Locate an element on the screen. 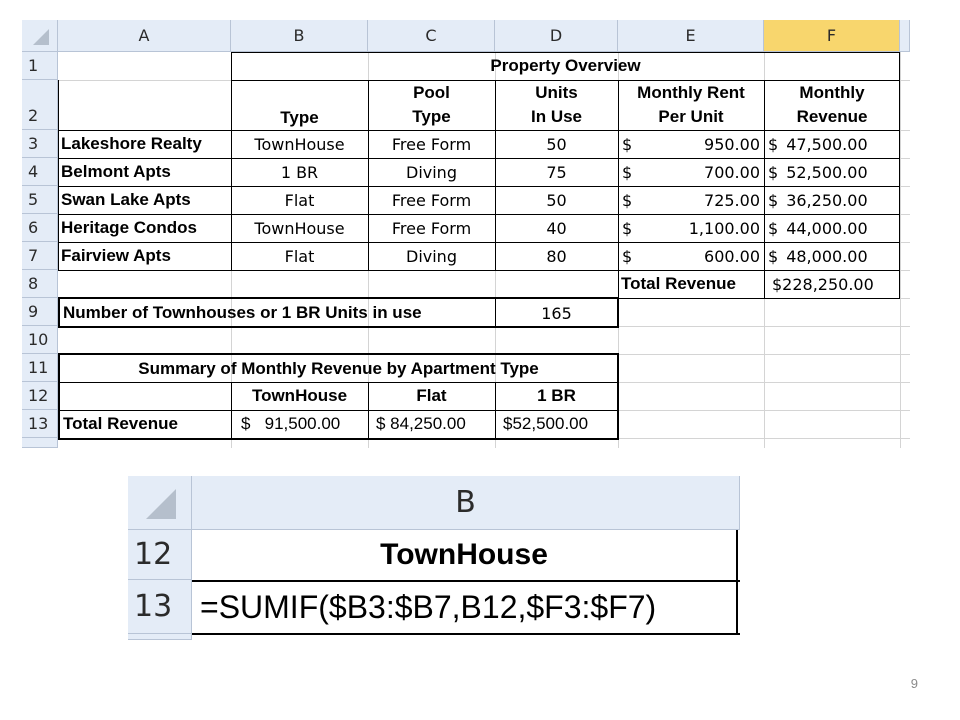 Image resolution: width=960 pixels, height=720 pixels. property-name-cell: Swan Lake Apts is located at coordinates (144, 200).